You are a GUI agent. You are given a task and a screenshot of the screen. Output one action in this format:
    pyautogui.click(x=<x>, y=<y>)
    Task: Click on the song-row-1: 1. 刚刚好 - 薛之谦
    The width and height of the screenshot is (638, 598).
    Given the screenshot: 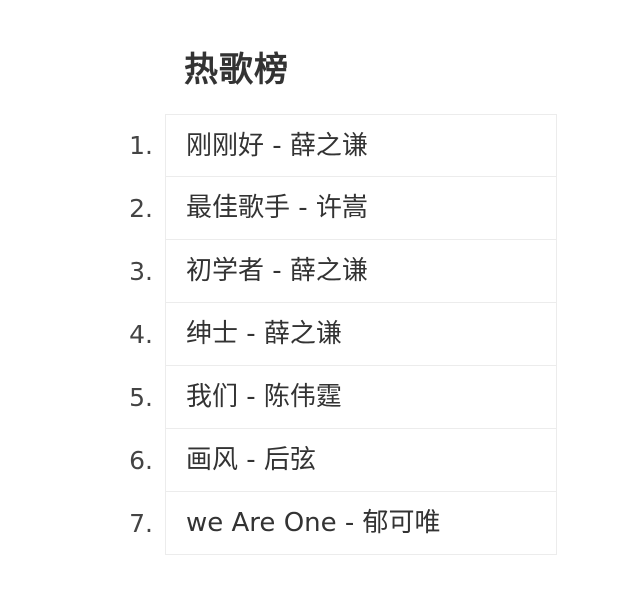 What is the action you would take?
    pyautogui.click(x=278, y=145)
    